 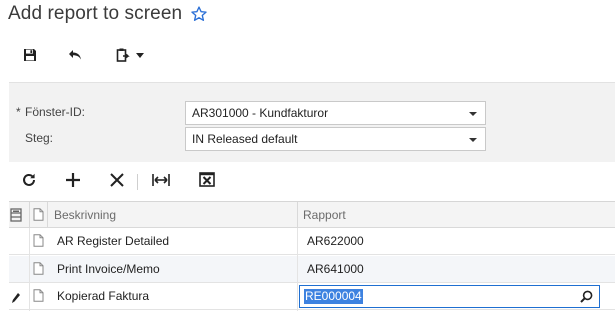 What do you see at coordinates (103, 296) in the screenshot?
I see `description-cell: Kopierad Faktura` at bounding box center [103, 296].